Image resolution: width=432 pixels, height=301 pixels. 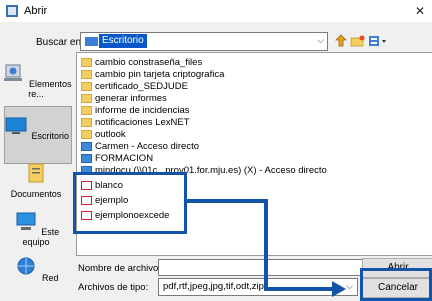 I want to click on up-folder-icon, so click(x=341, y=41).